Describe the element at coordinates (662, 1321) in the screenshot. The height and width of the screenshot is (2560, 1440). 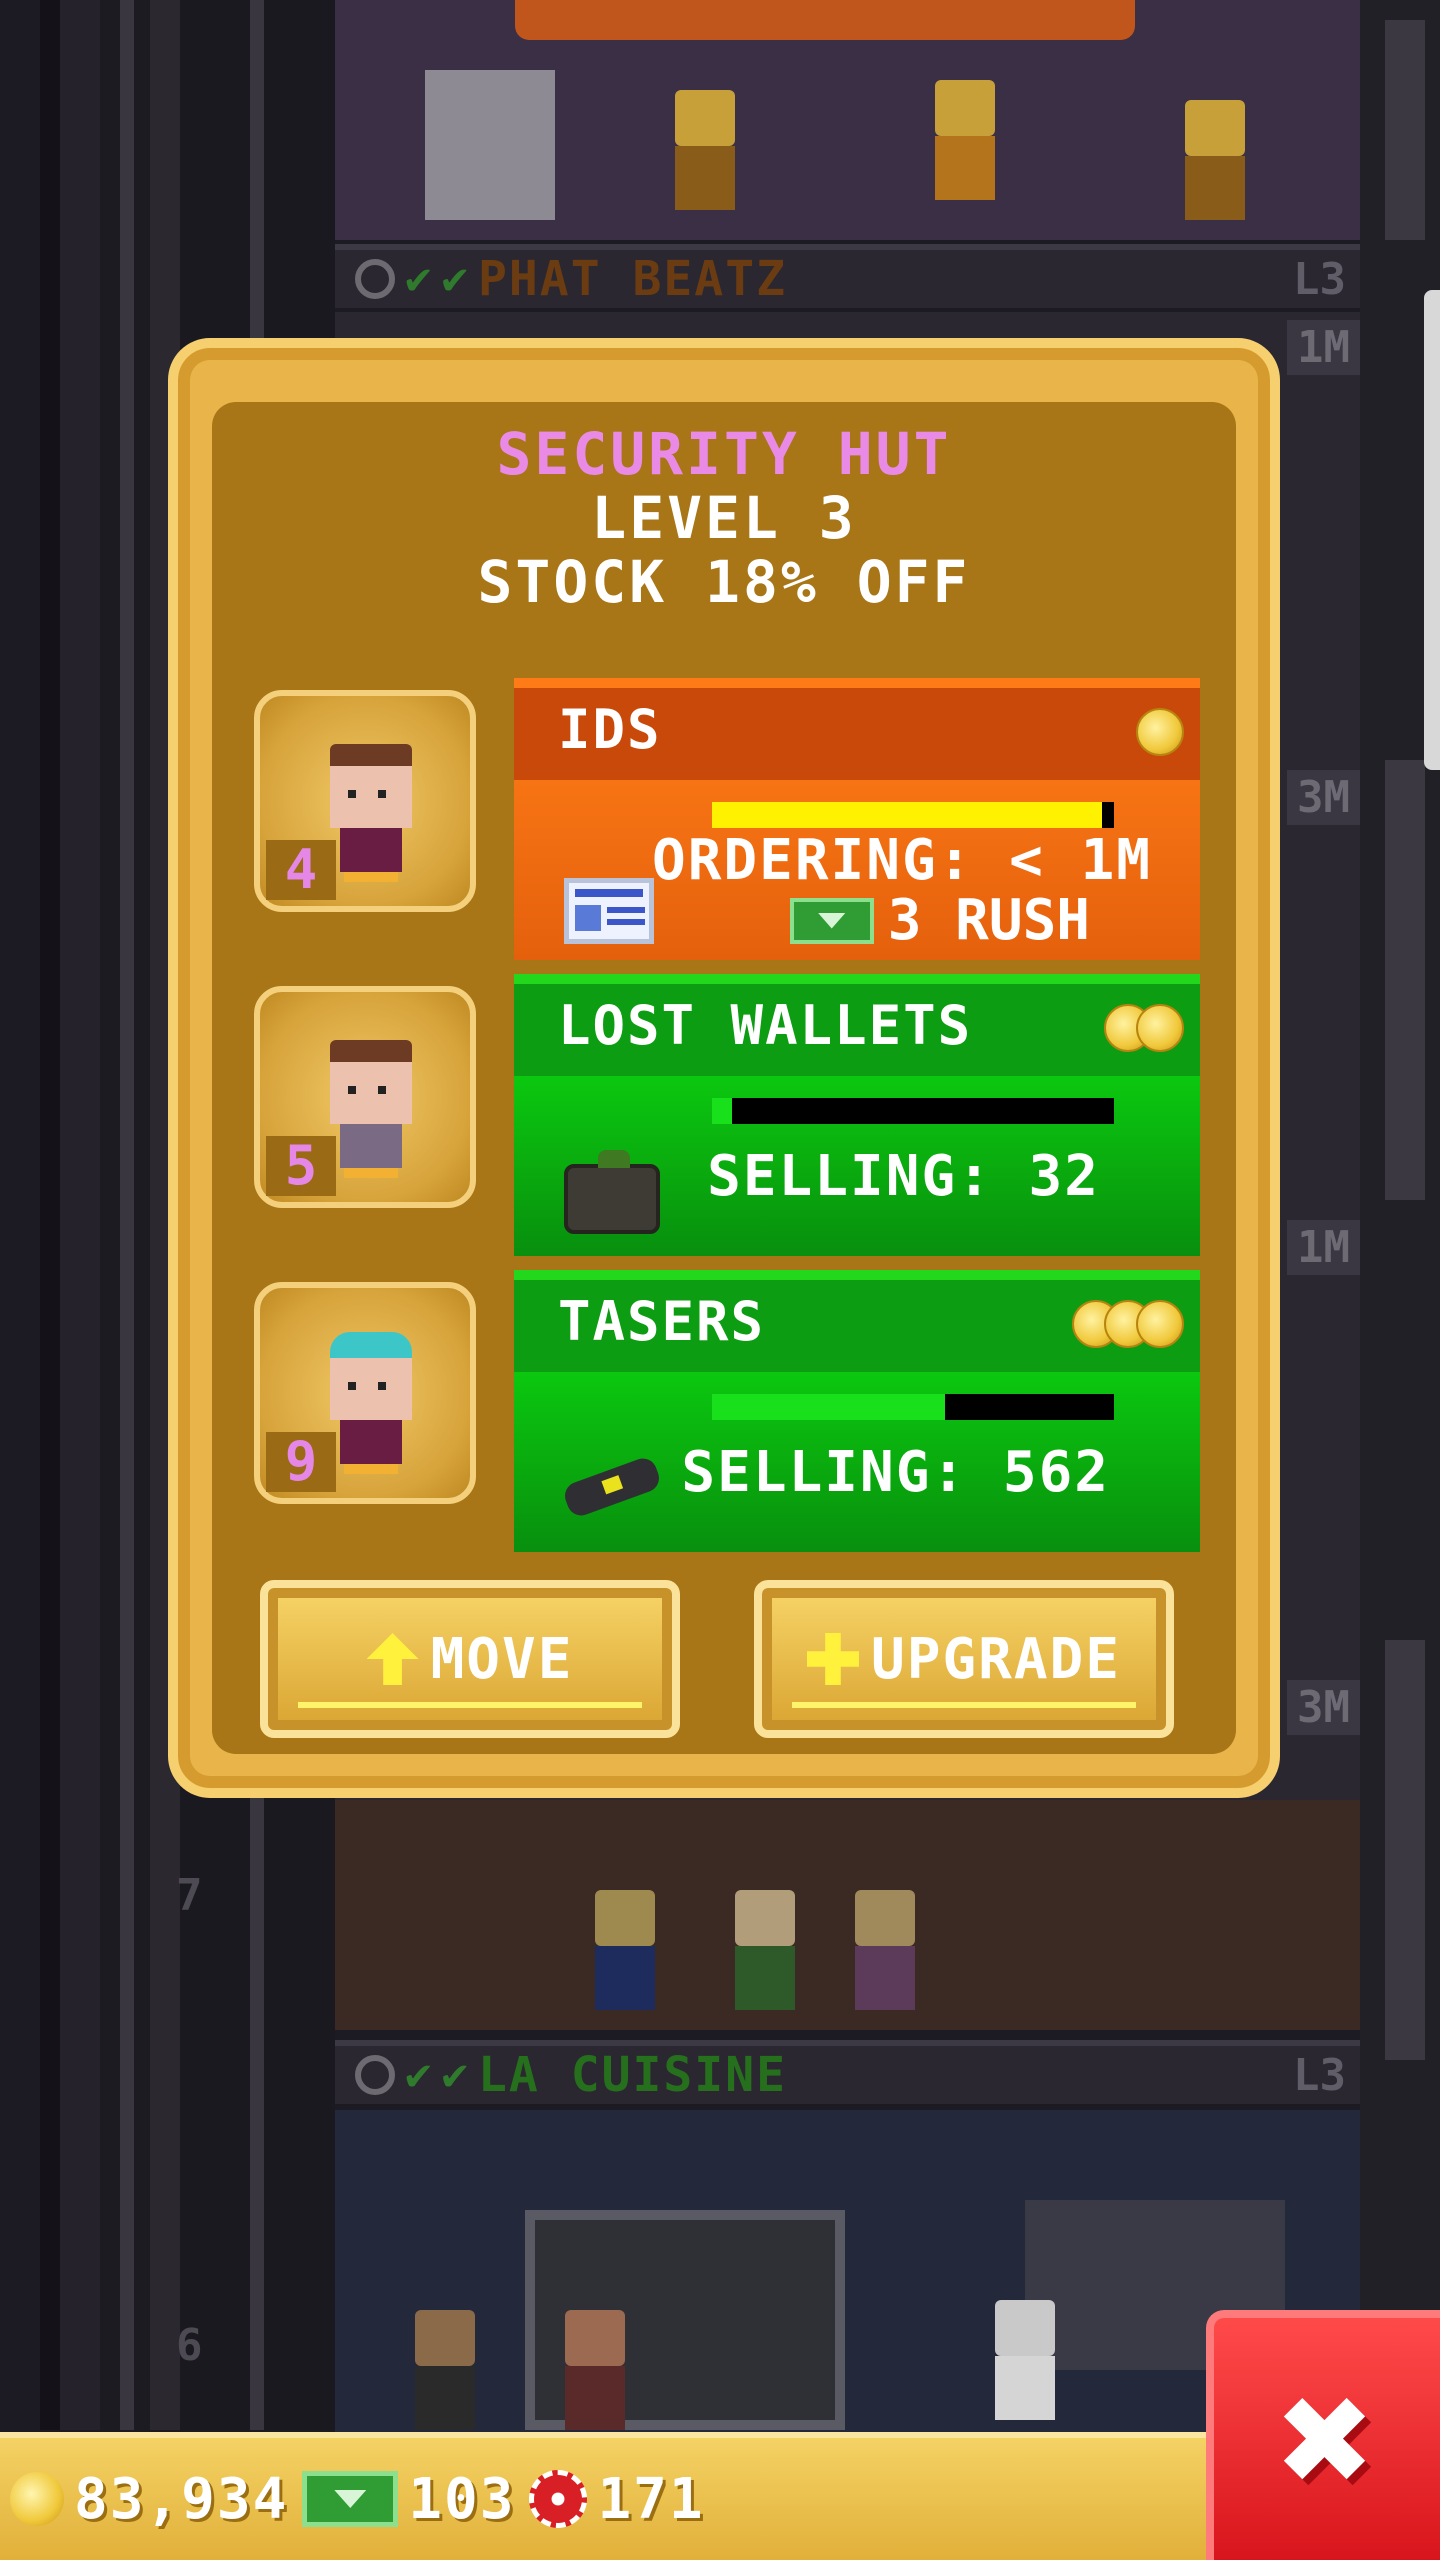
I see `stock-name: TASERS` at that location.